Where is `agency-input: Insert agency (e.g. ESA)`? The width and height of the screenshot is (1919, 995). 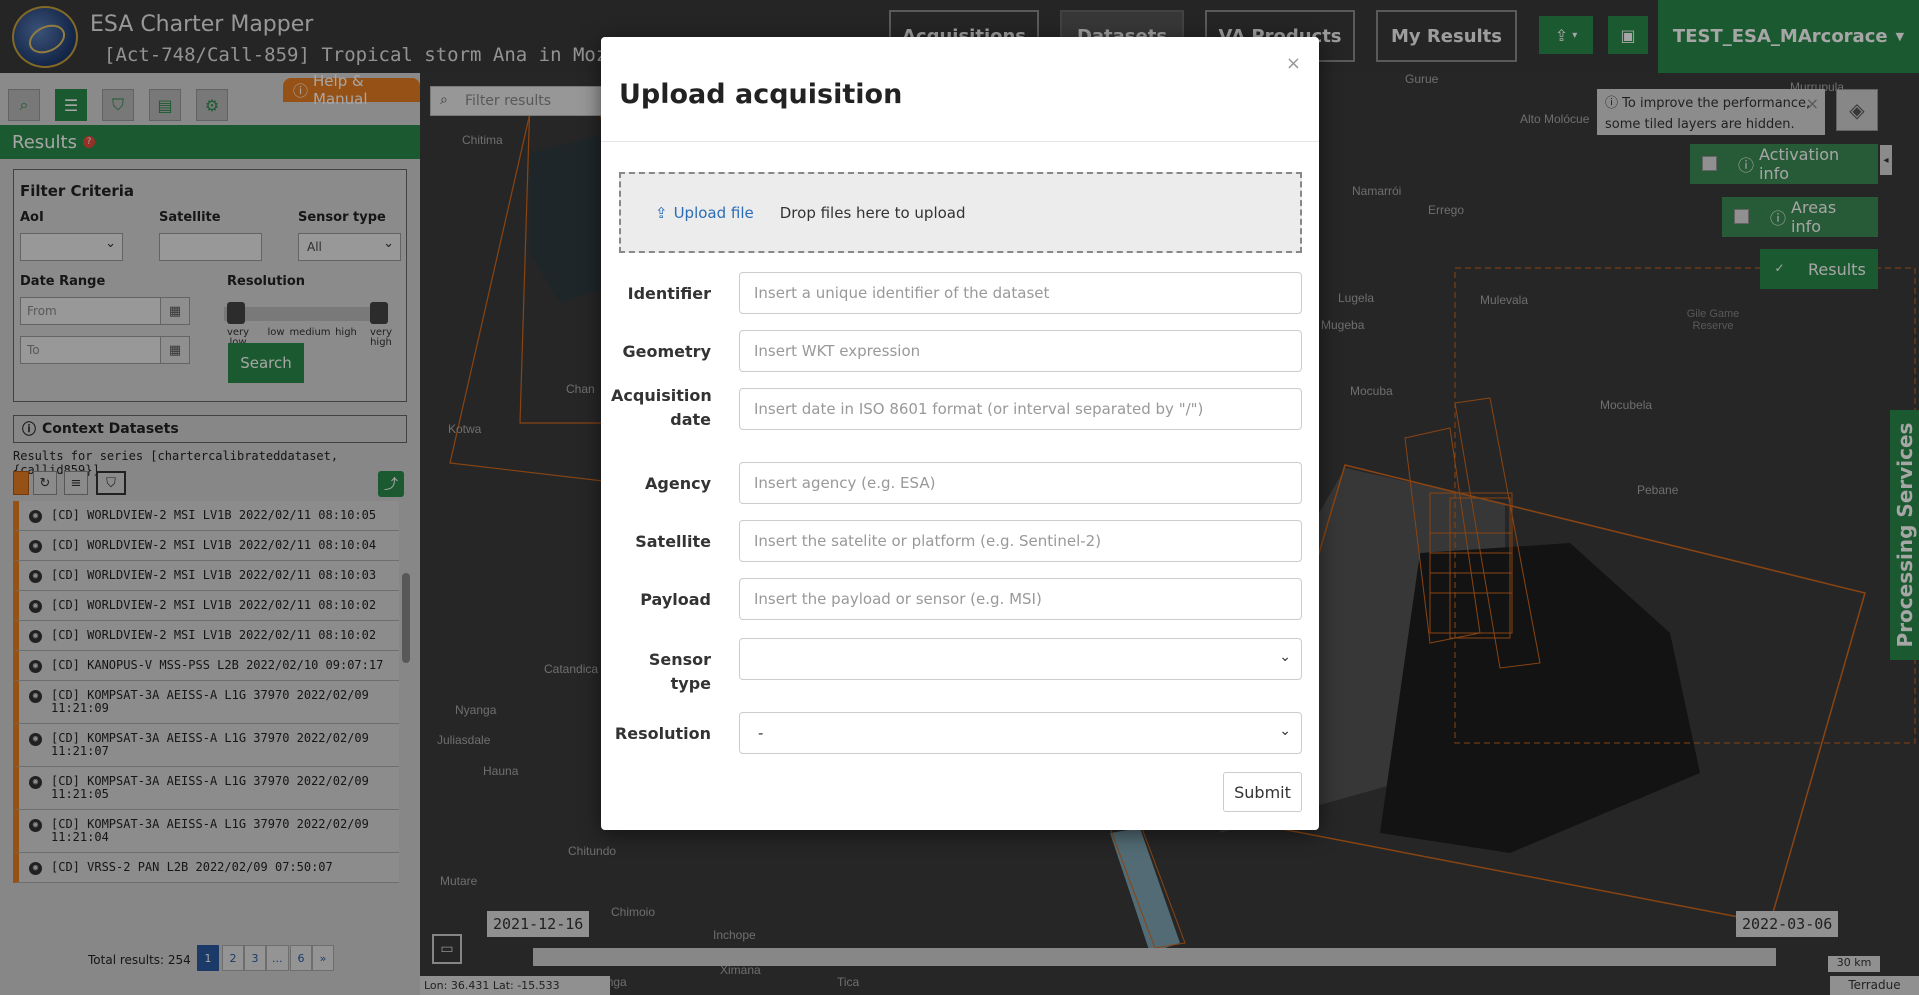
agency-input: Insert agency (e.g. ESA) is located at coordinates (1020, 483).